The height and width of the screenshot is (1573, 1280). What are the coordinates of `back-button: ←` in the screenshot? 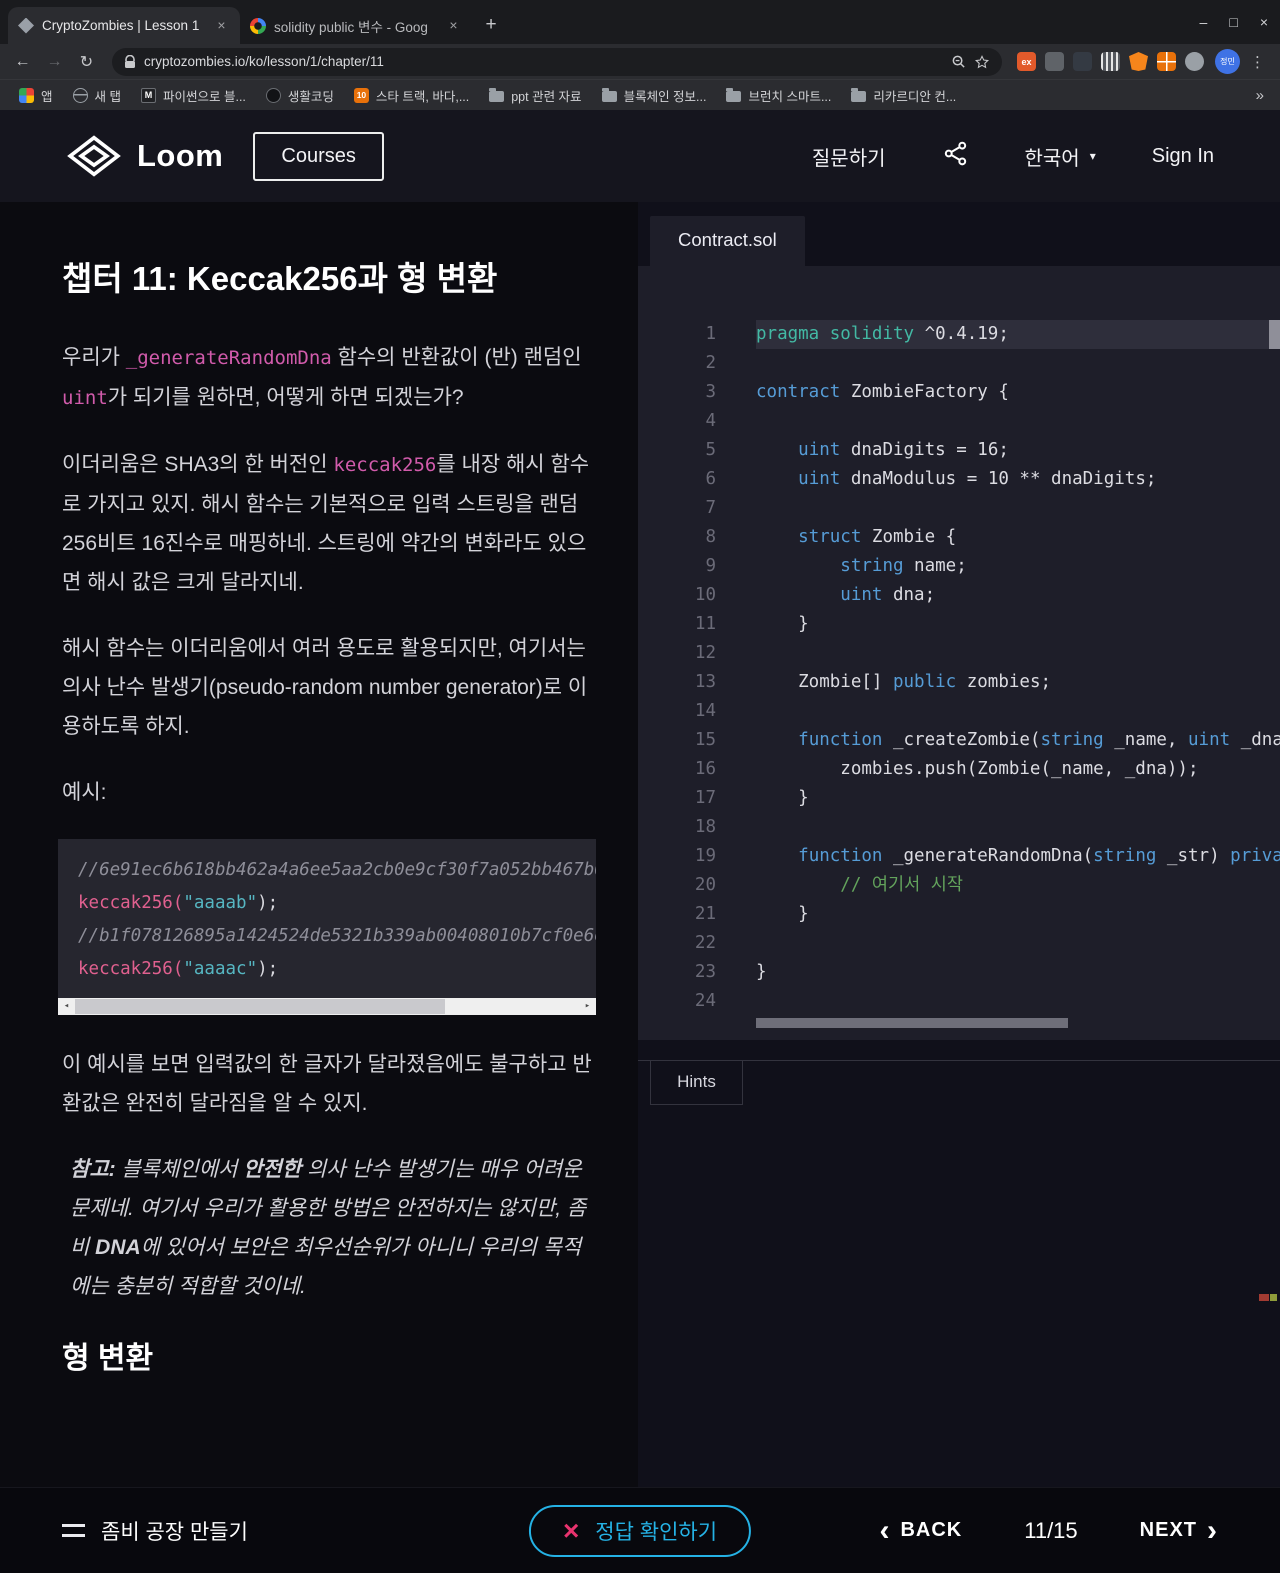 It's located at (22, 62).